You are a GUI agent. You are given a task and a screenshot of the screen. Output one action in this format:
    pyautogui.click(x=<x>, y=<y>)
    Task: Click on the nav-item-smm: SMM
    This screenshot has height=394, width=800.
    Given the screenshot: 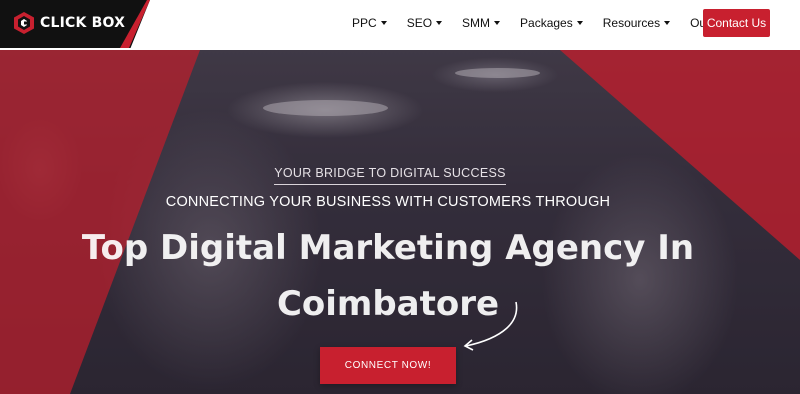 What is the action you would take?
    pyautogui.click(x=481, y=23)
    